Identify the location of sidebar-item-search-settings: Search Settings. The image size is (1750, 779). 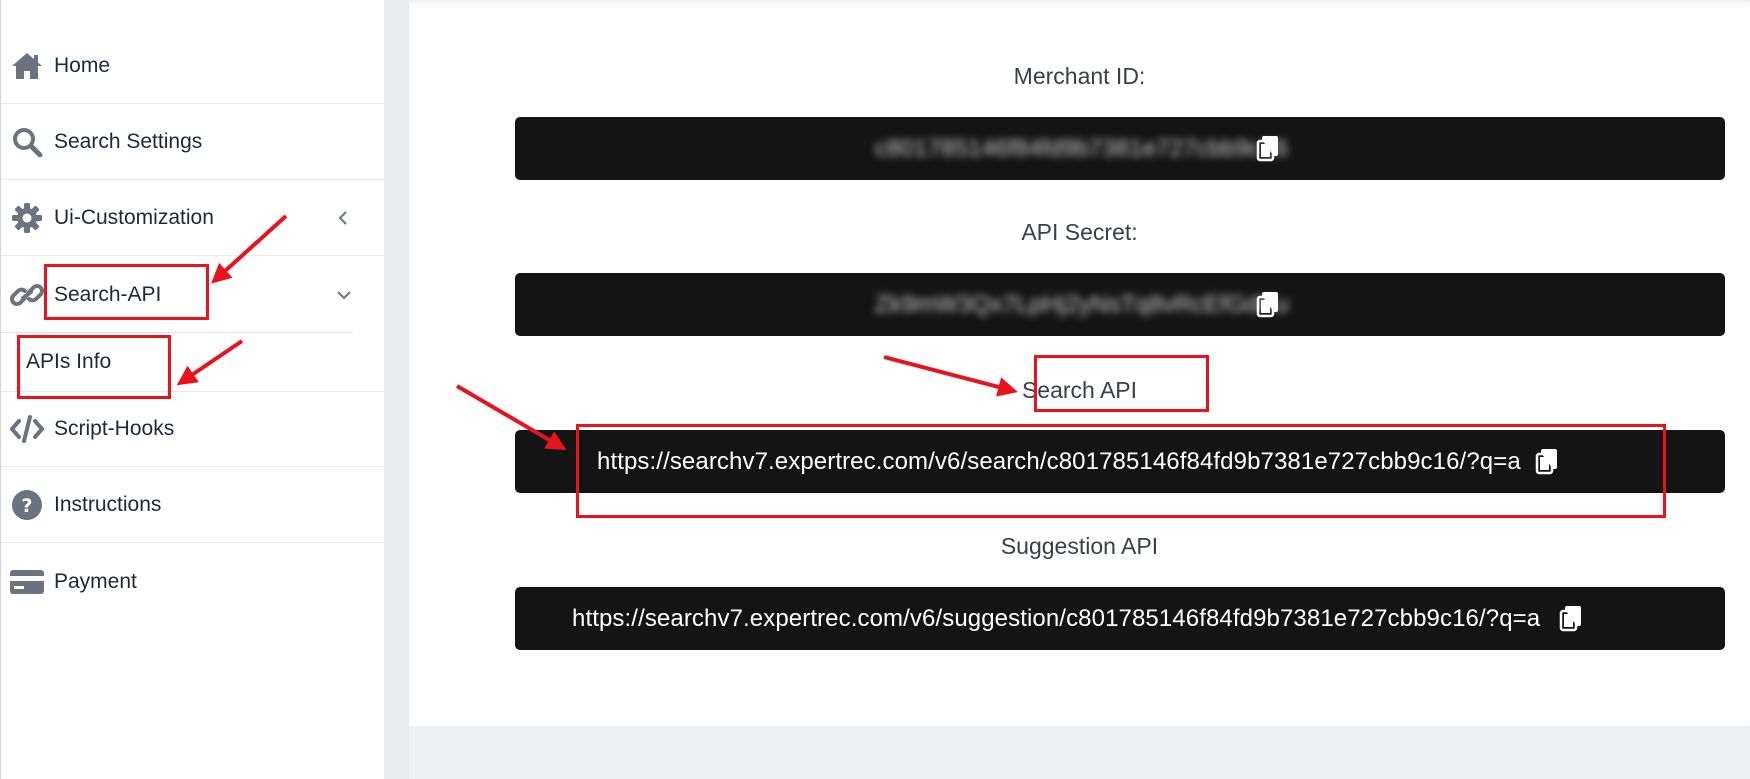
(193, 142).